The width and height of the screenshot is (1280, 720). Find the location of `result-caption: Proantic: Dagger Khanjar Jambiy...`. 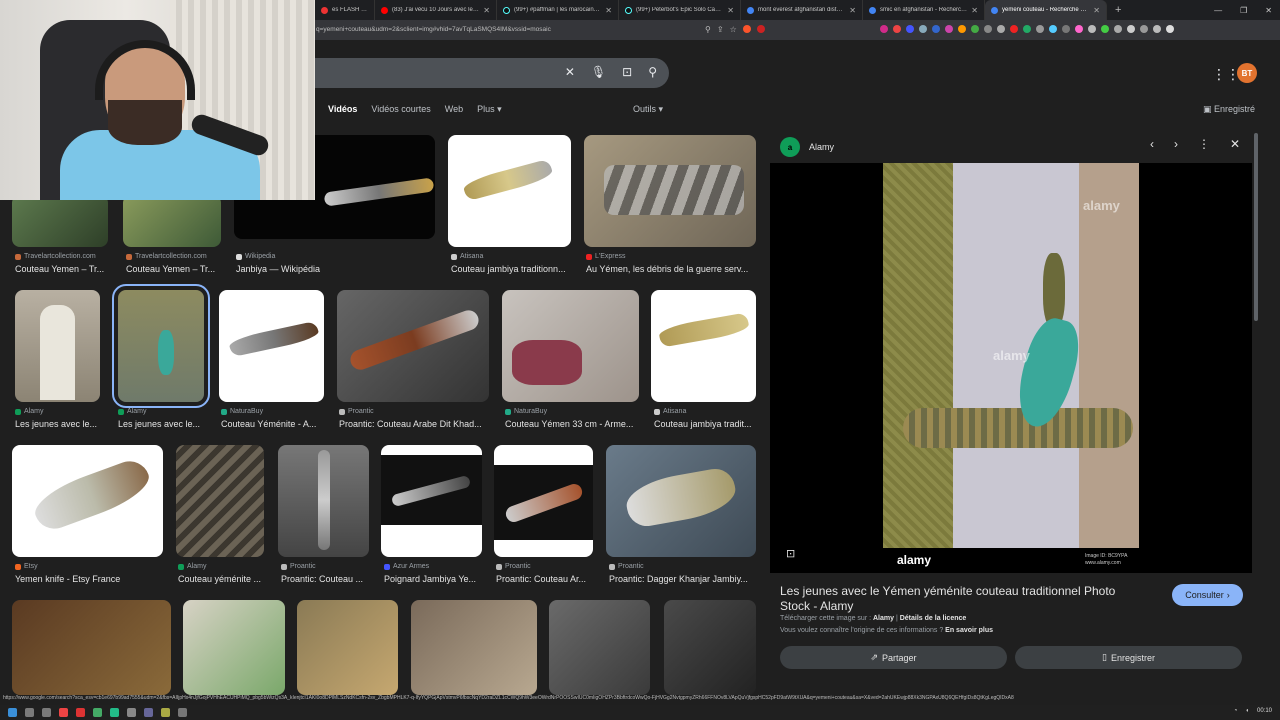

result-caption: Proantic: Dagger Khanjar Jambiy... is located at coordinates (682, 579).